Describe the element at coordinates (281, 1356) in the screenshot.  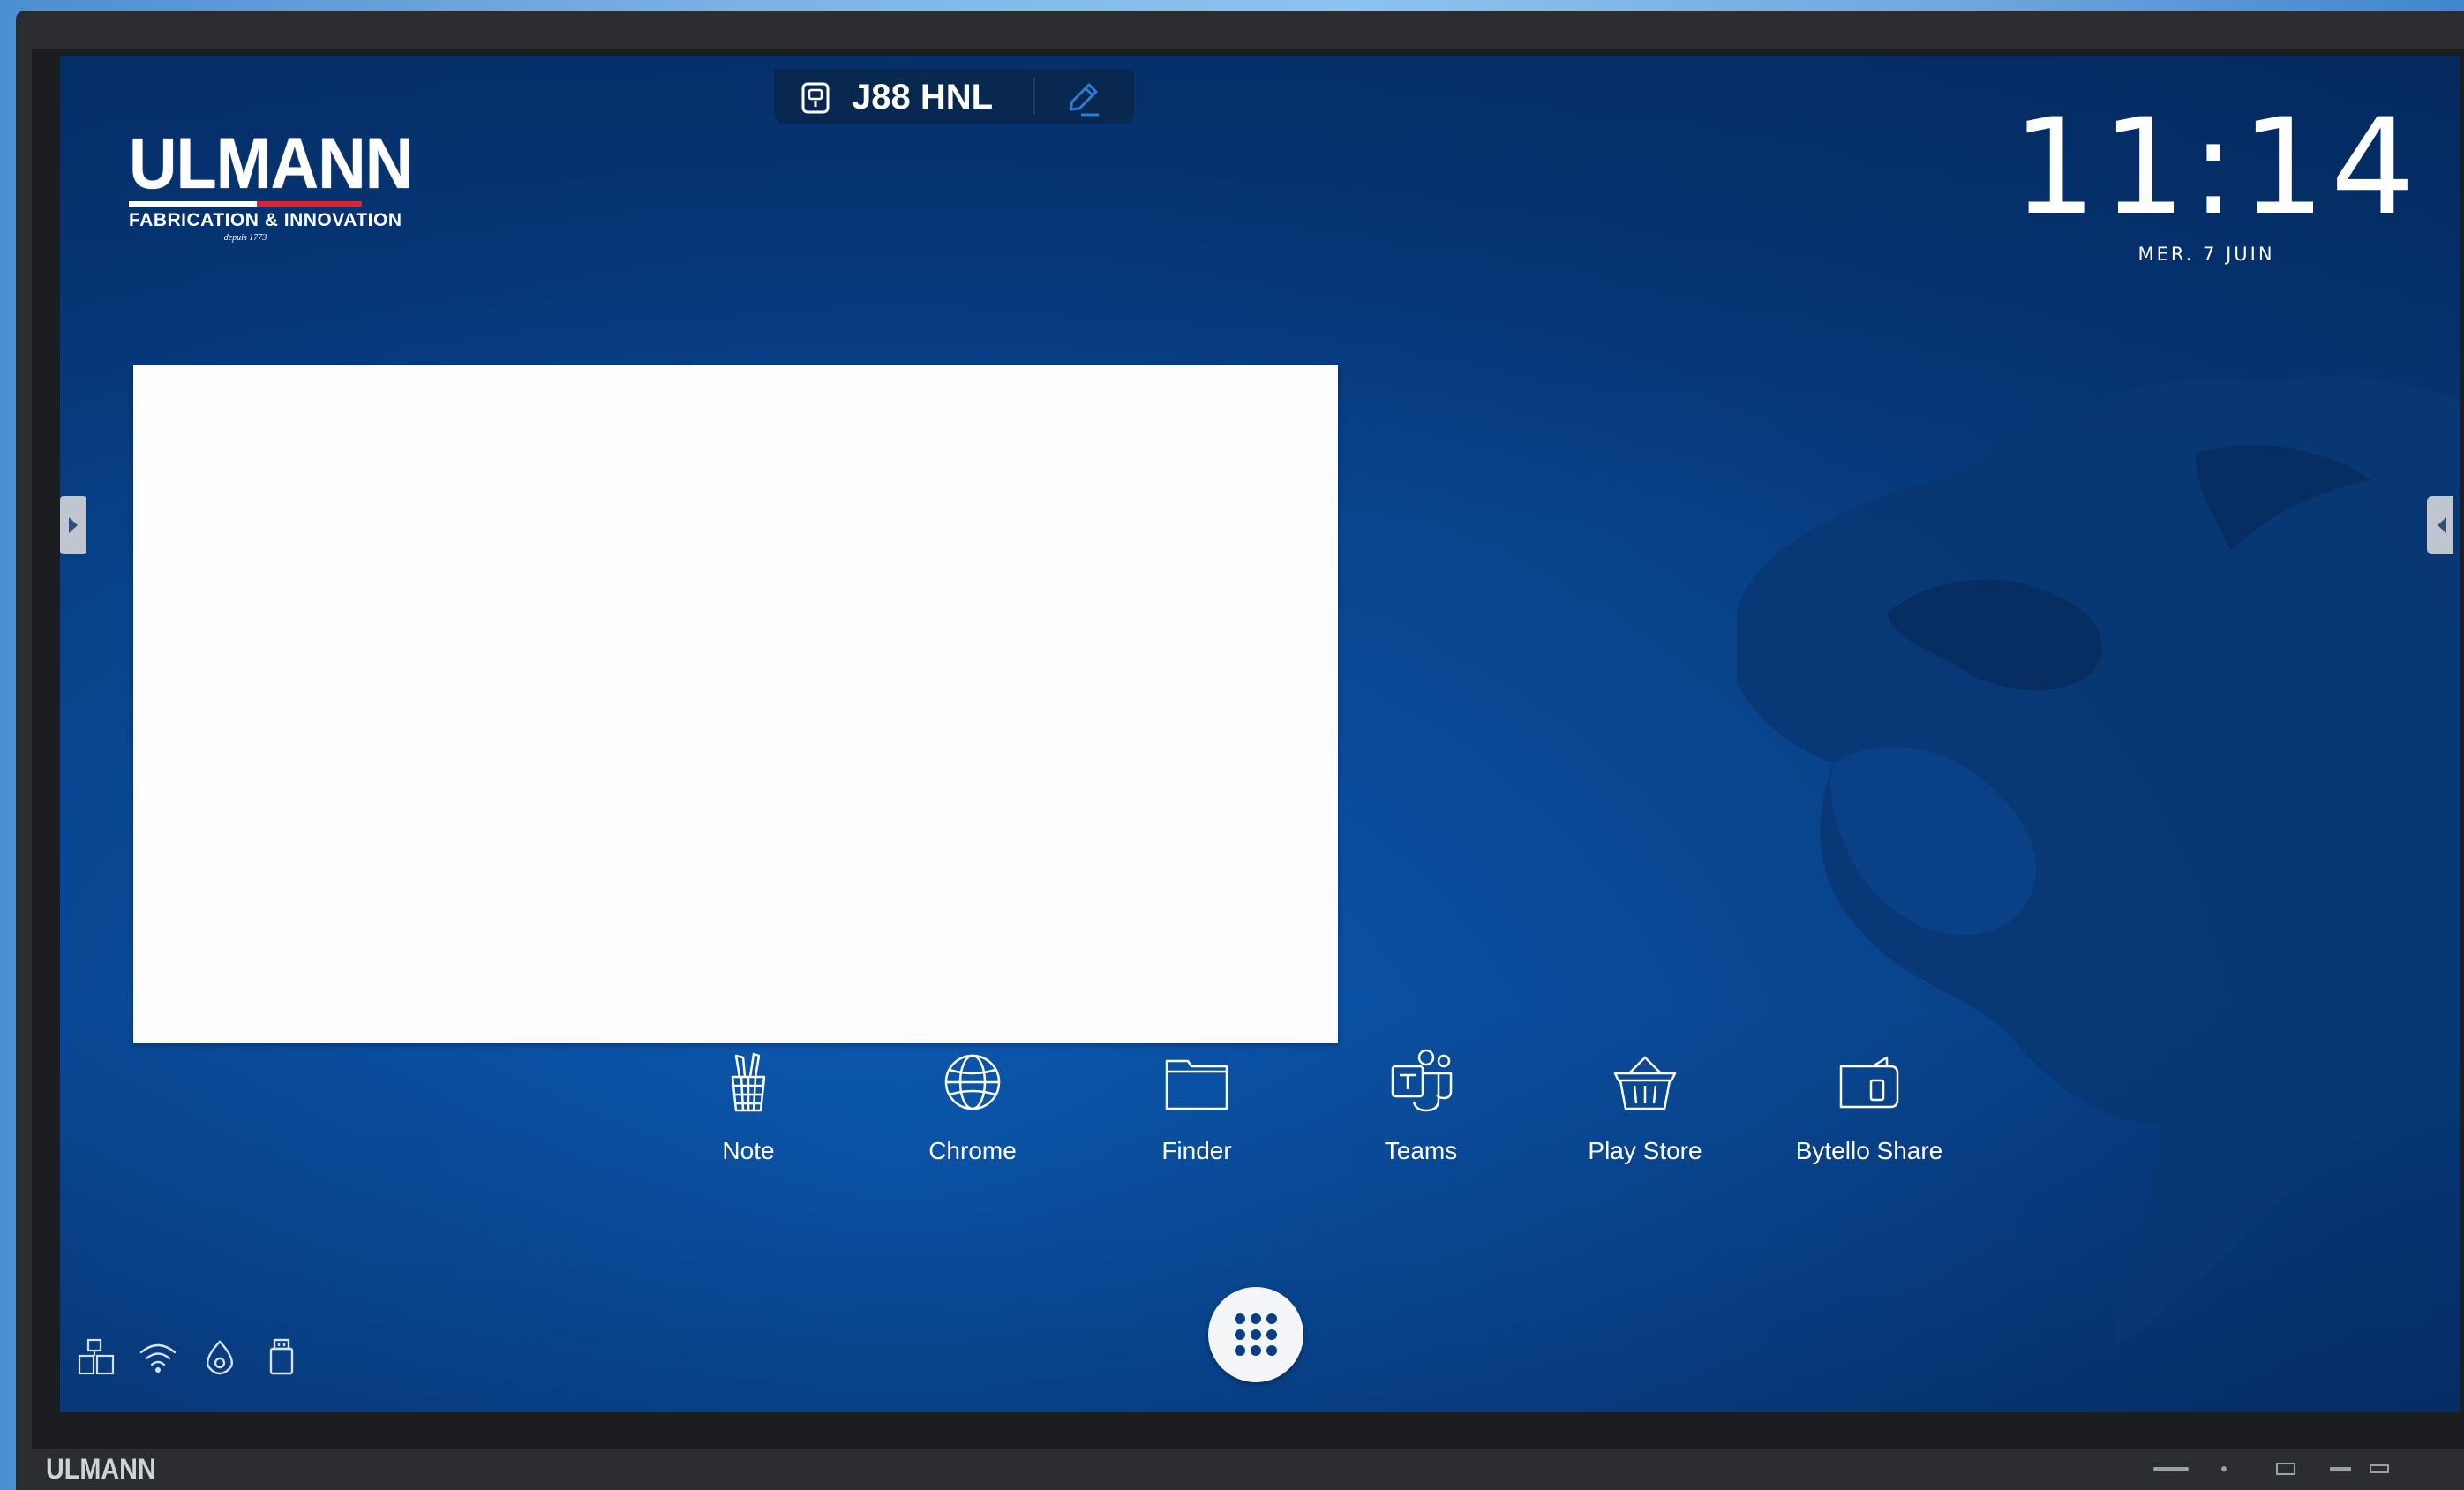
I see `usb-icon` at that location.